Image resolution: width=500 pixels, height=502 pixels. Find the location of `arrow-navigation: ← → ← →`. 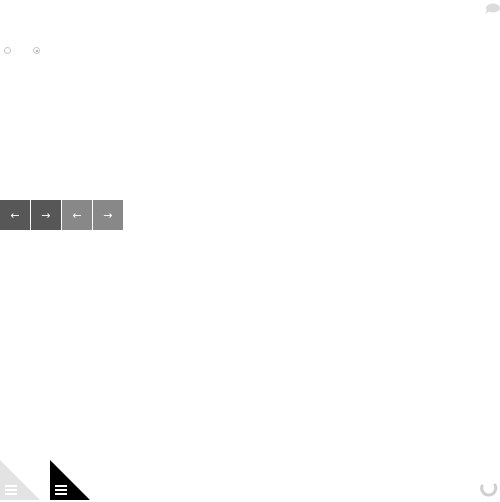

arrow-navigation: ← → ← → is located at coordinates (61, 215).